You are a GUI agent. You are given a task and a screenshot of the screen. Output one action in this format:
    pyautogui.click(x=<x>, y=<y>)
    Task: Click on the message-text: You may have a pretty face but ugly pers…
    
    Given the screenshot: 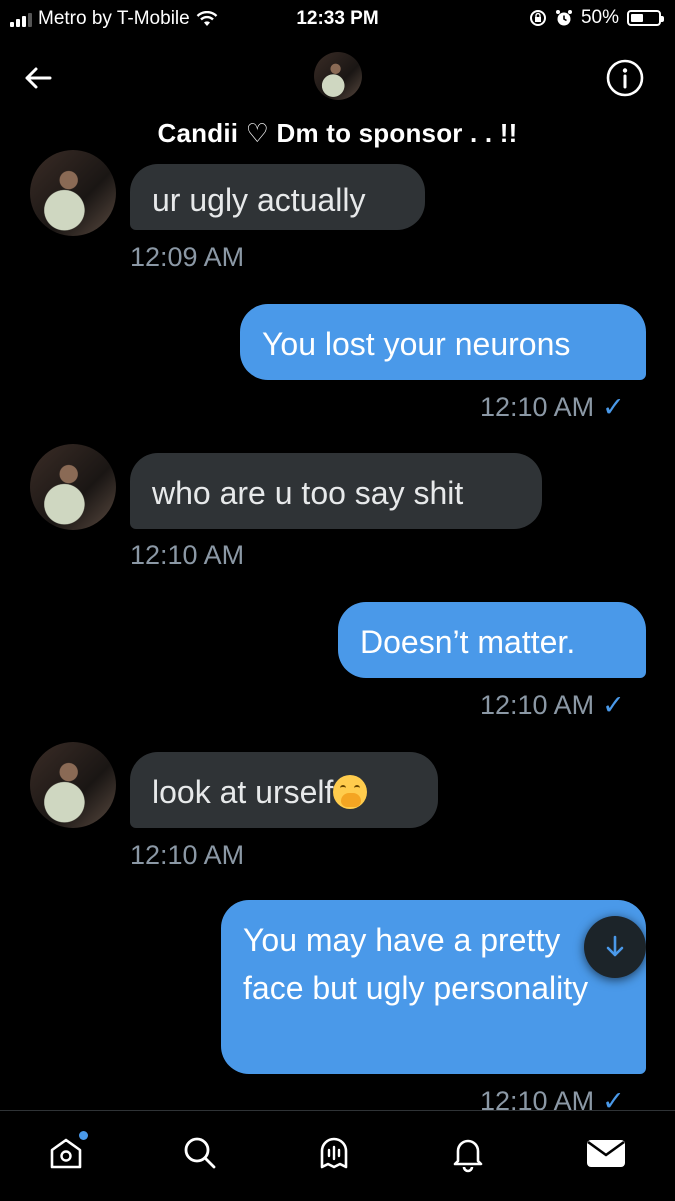 What is the action you would take?
    pyautogui.click(x=416, y=964)
    